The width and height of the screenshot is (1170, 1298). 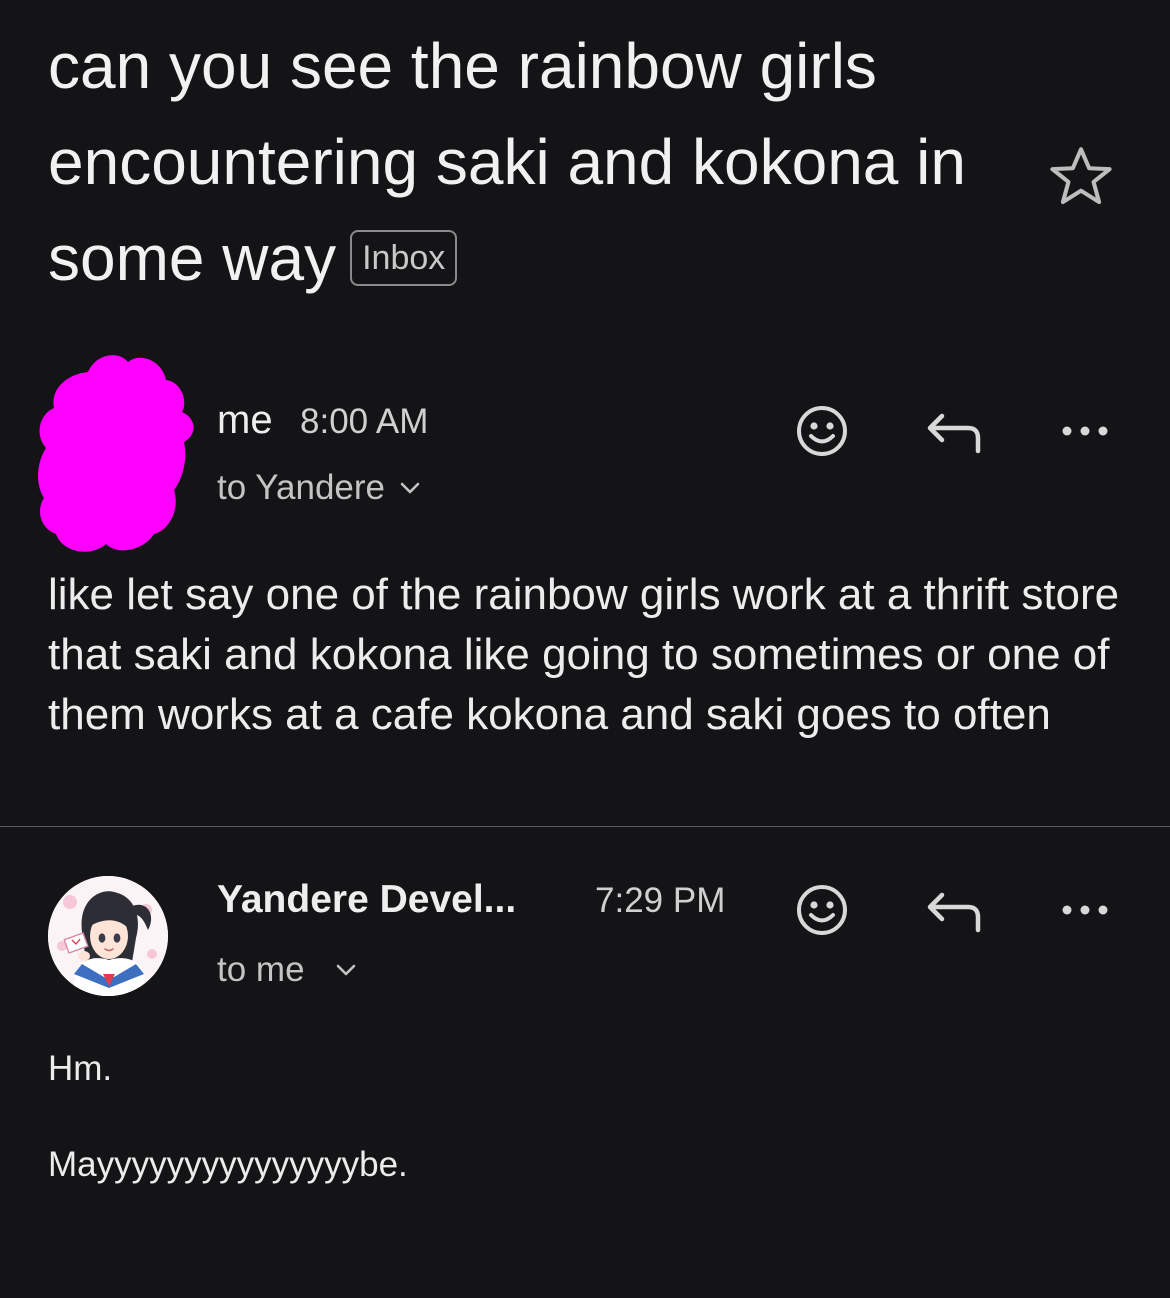 What do you see at coordinates (261, 969) in the screenshot?
I see `recipient-label: to me` at bounding box center [261, 969].